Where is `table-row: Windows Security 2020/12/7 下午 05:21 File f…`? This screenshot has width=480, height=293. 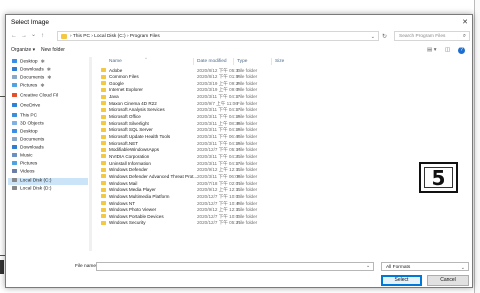 table-row: Windows Security 2020/12/7 下午 05:21 File f… is located at coordinates (210, 223).